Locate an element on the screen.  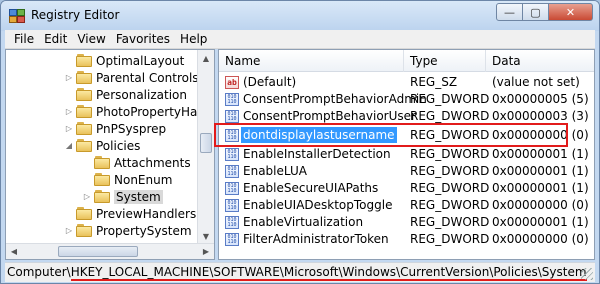
menu-favorites: Favorites is located at coordinates (143, 39).